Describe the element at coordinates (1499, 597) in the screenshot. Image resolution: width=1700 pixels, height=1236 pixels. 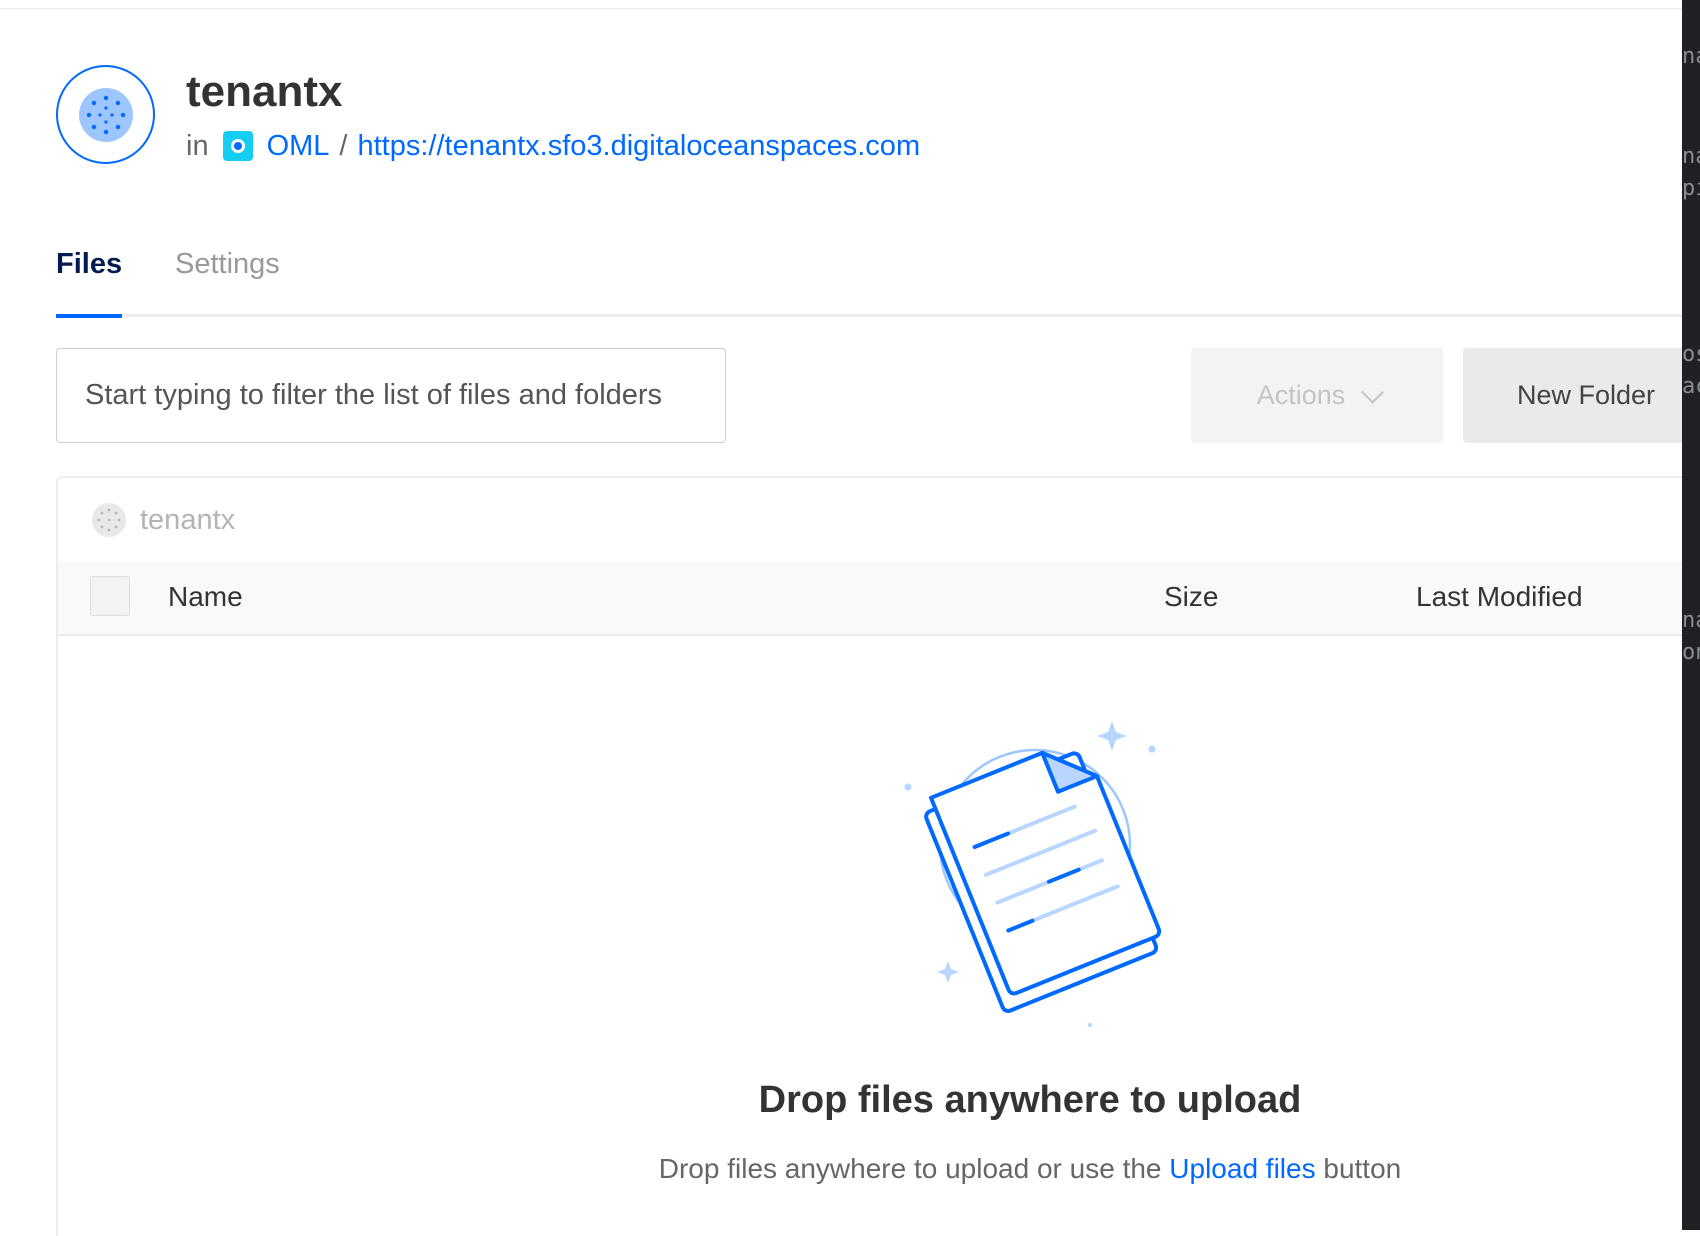
I see `column-last-modified-header: Last Modified` at that location.